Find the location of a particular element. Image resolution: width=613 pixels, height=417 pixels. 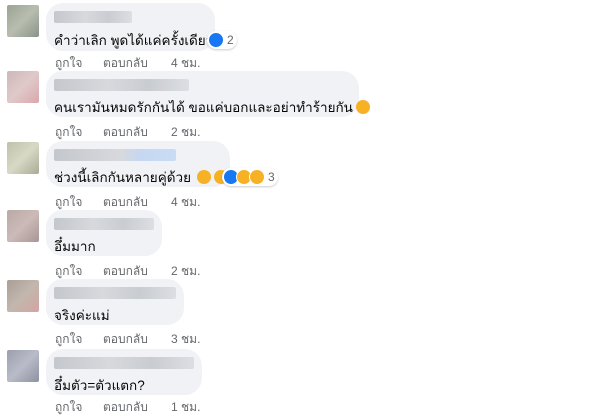

timestamp: 1 ชม. is located at coordinates (185, 407).